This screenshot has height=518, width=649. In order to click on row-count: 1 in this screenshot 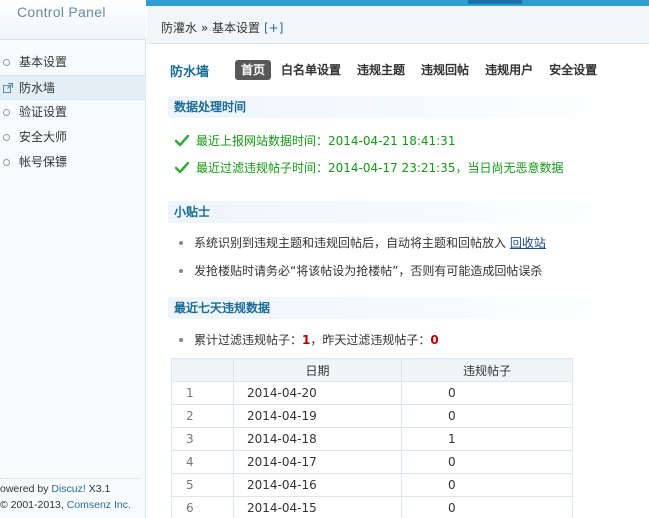, I will do `click(487, 439)`.